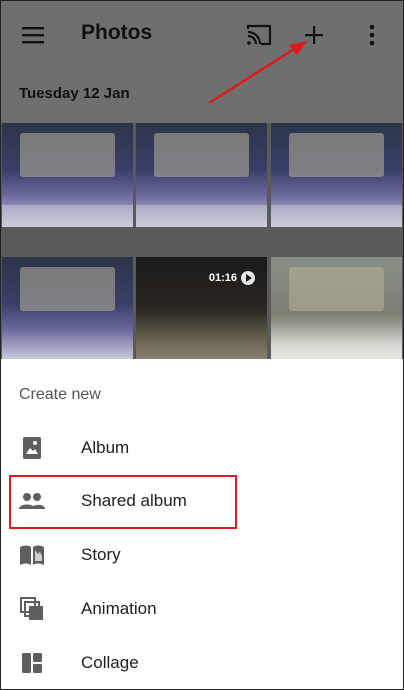 The height and width of the screenshot is (690, 404). What do you see at coordinates (32, 609) in the screenshot?
I see `stack-icon` at bounding box center [32, 609].